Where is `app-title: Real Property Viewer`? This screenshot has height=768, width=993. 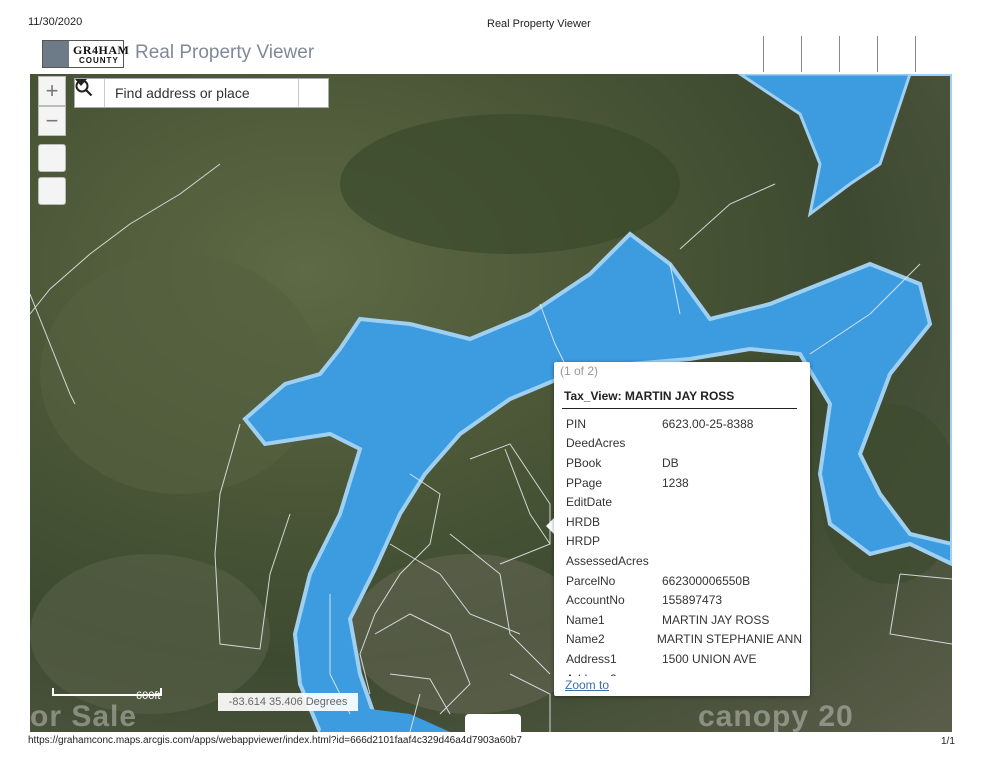 app-title: Real Property Viewer is located at coordinates (225, 52).